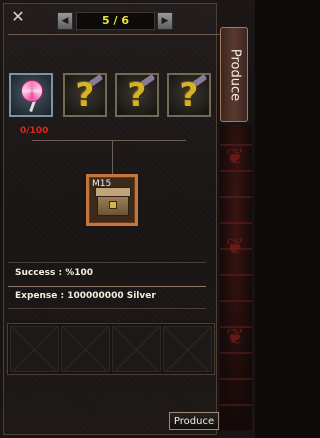  I want to click on material-slot-lollipop, so click(31, 95).